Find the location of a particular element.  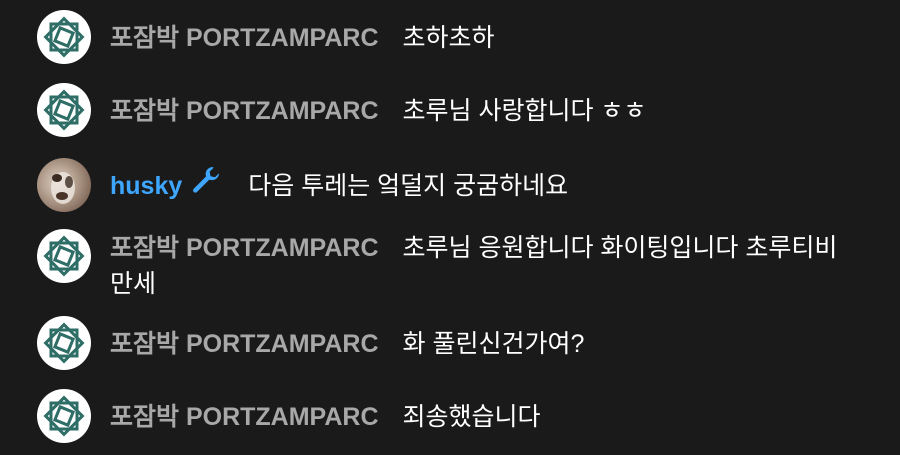

message-text: 다음 투레는 엌덜지 궁굼하네요 is located at coordinates (408, 186).